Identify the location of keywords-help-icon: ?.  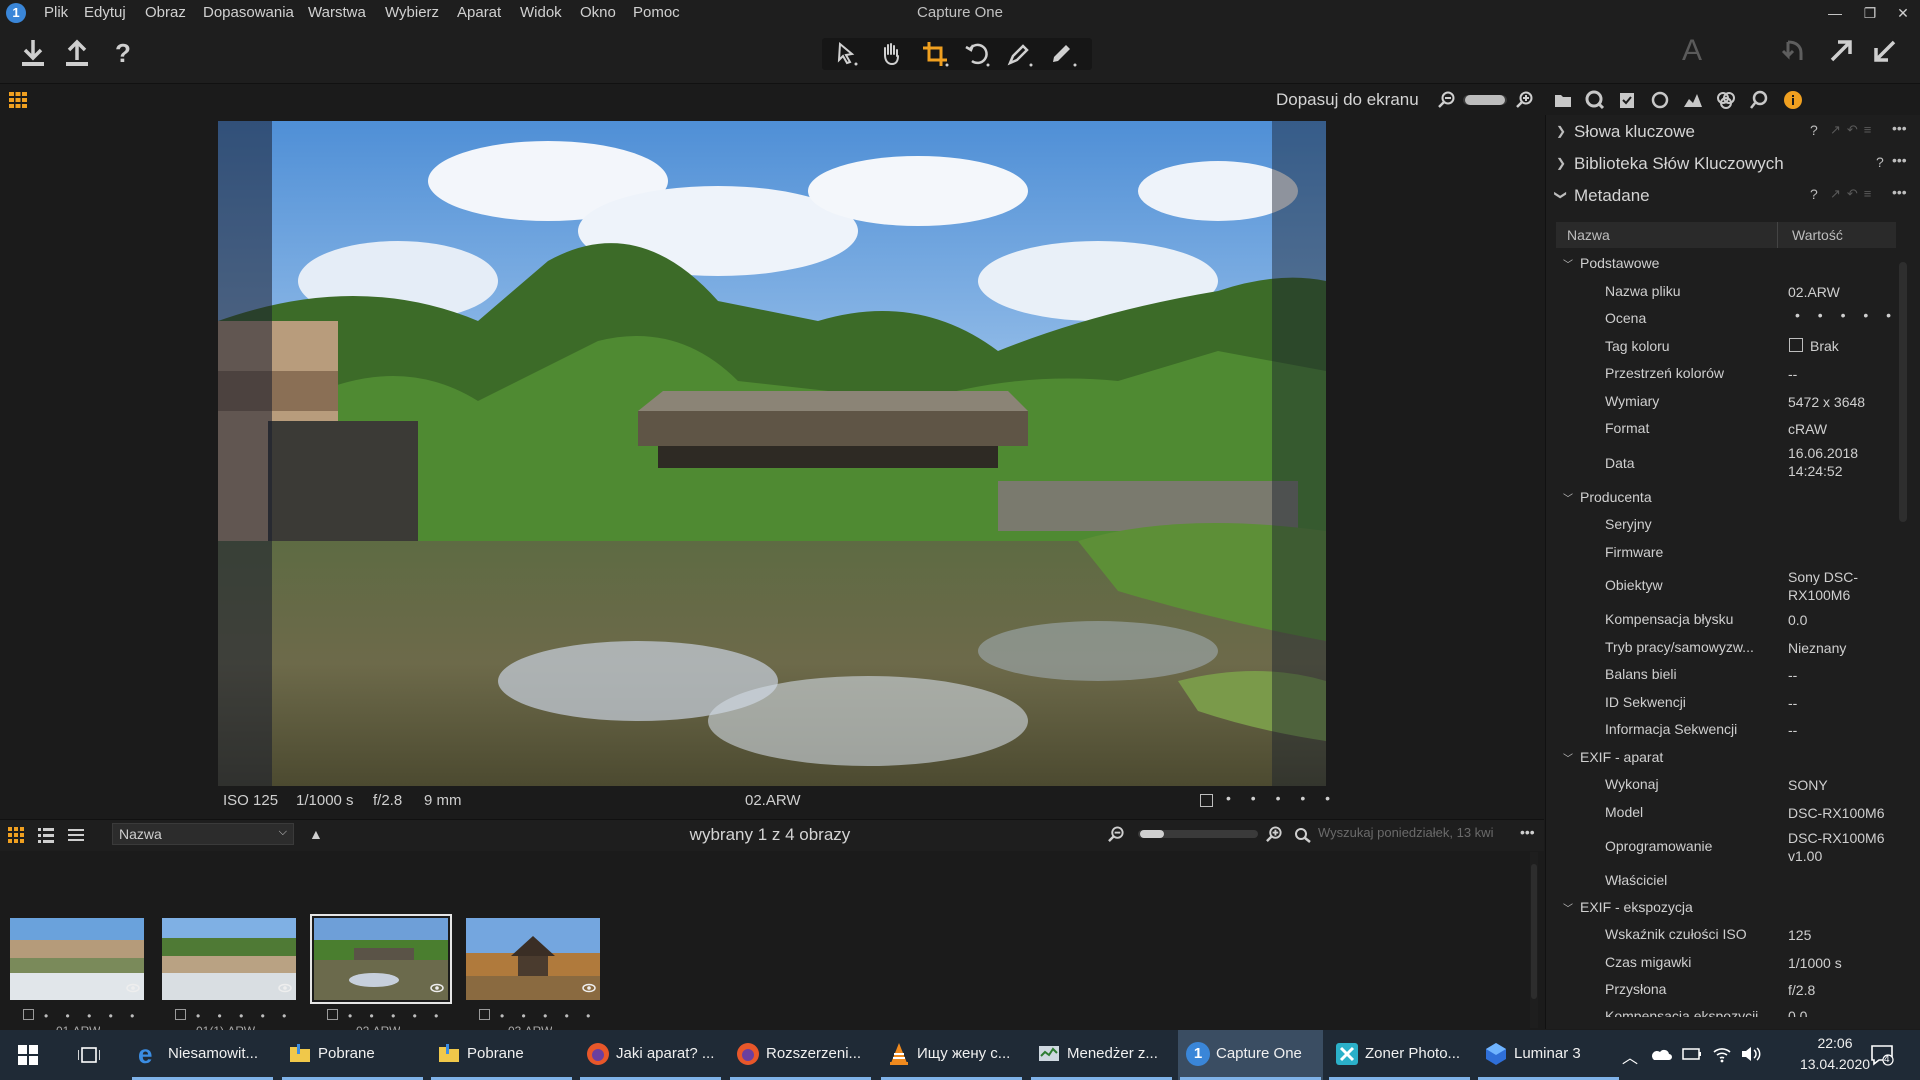
(1814, 130).